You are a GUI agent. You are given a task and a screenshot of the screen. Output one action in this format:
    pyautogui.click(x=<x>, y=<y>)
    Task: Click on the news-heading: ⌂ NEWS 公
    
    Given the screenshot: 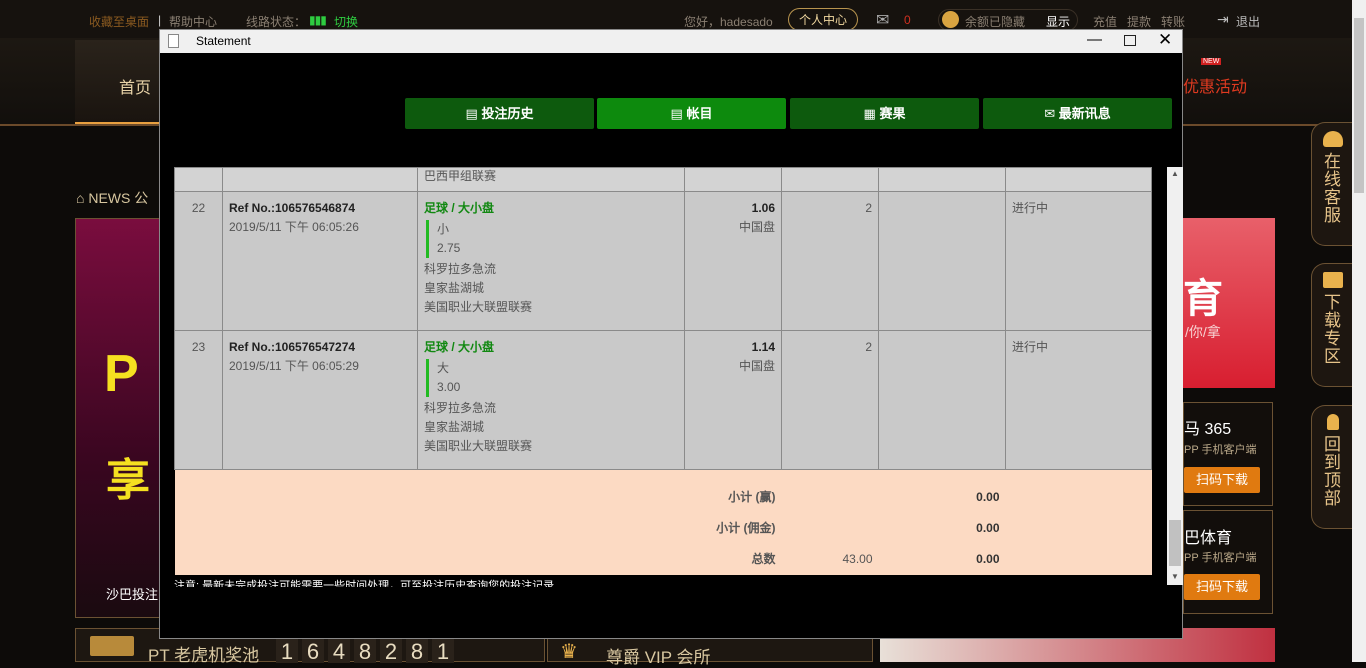 What is the action you would take?
    pyautogui.click(x=112, y=198)
    